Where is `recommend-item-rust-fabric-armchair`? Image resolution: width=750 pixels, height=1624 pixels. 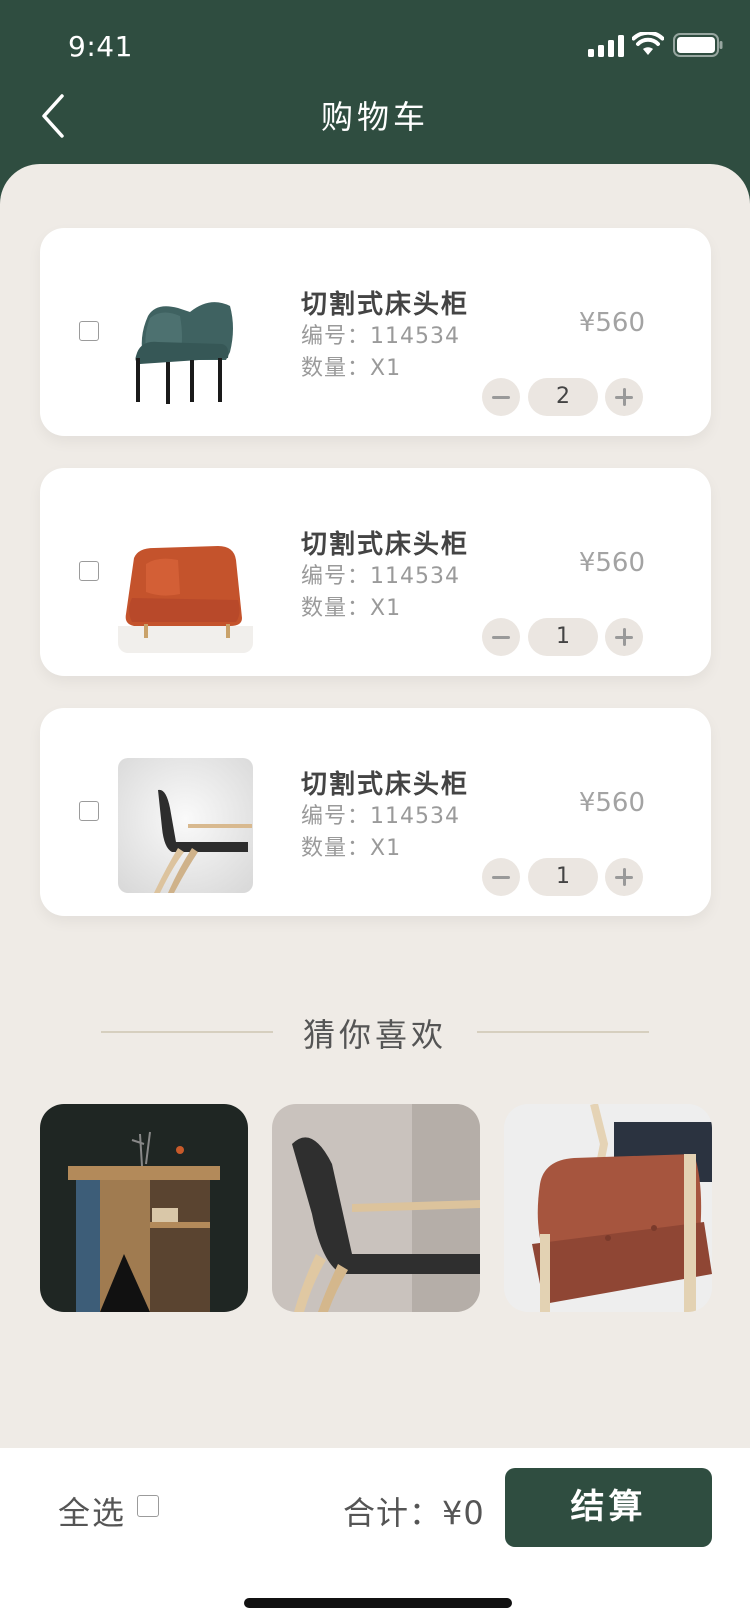
recommend-item-rust-fabric-armchair is located at coordinates (608, 1208).